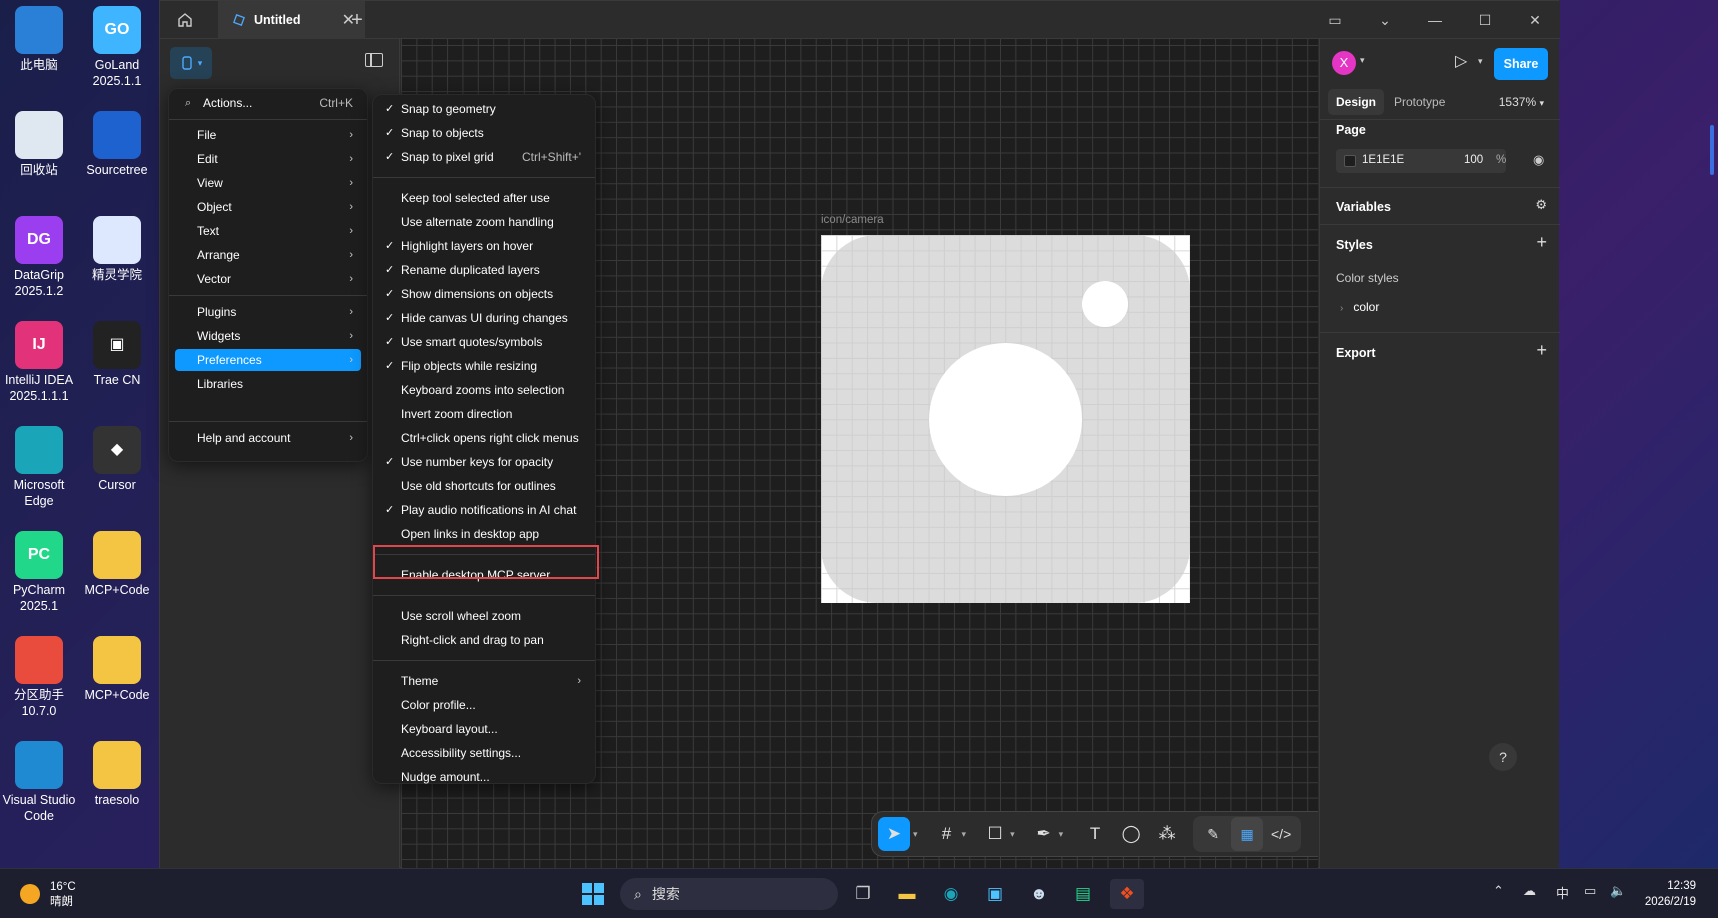  What do you see at coordinates (484, 681) in the screenshot?
I see `pref-theme: Theme ›` at bounding box center [484, 681].